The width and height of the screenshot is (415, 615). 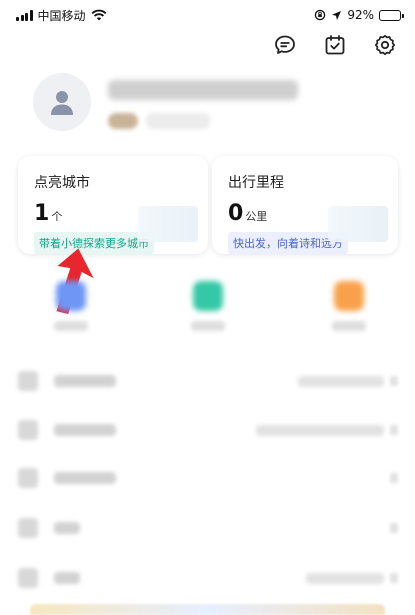 I want to click on battery-icon, so click(x=391, y=15).